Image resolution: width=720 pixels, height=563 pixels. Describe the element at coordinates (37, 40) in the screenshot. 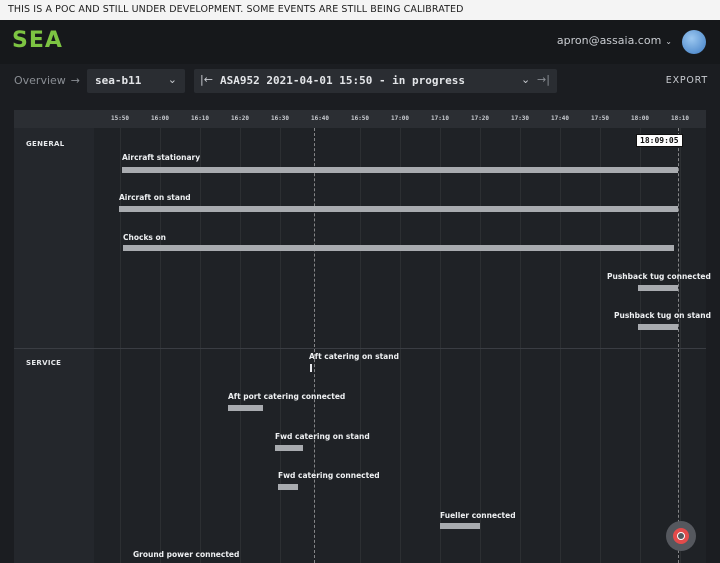

I see `sea-logo: SEA` at that location.